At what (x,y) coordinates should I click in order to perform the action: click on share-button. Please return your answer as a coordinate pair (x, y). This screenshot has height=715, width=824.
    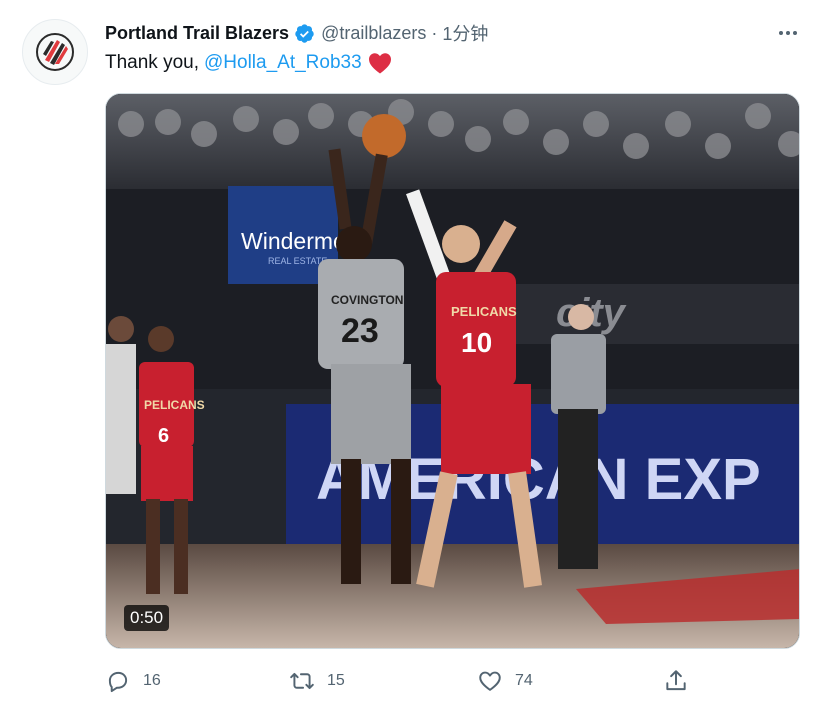
    Looking at the image, I should click on (676, 681).